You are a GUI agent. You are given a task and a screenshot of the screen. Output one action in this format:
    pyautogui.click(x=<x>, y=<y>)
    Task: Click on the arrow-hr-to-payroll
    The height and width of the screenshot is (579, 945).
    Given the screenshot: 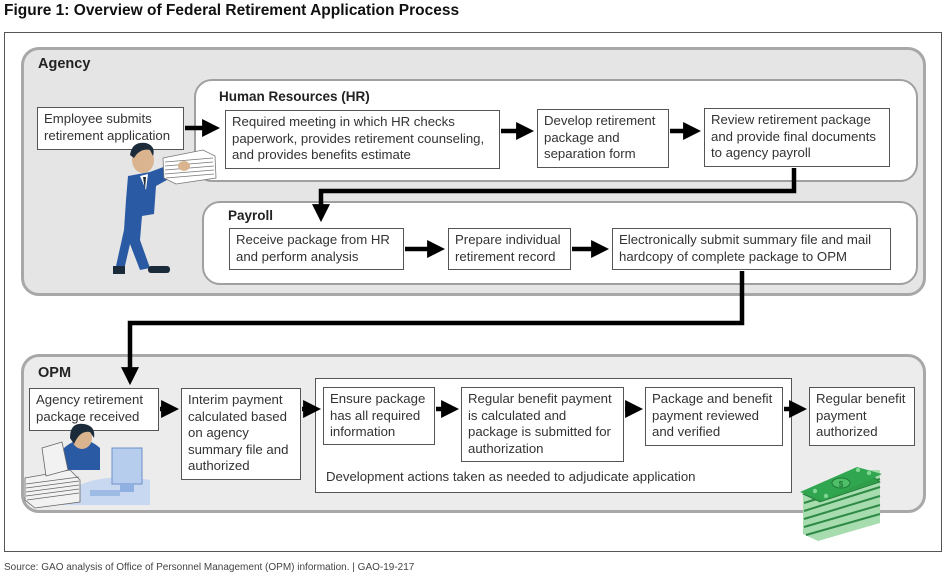 What is the action you would take?
    pyautogui.click(x=554, y=195)
    